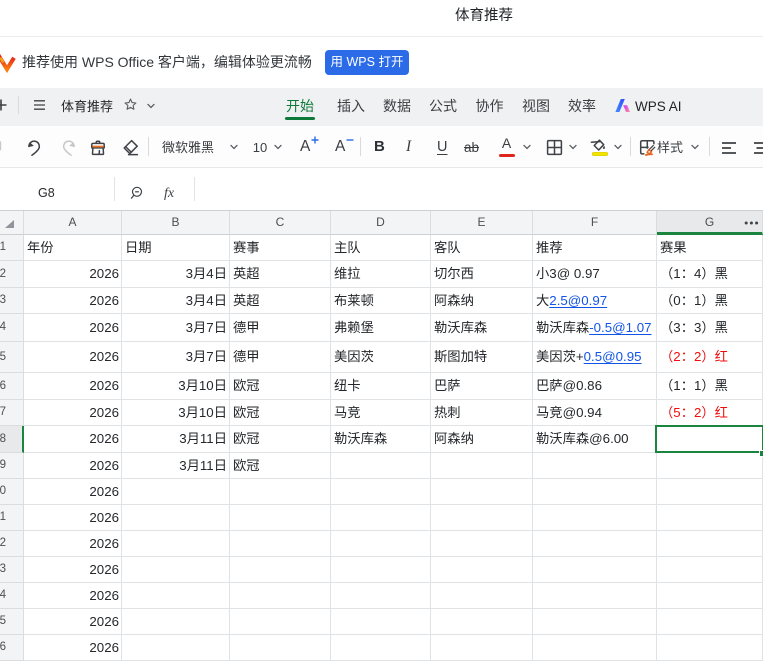 This screenshot has width=763, height=661. I want to click on cell-C15, so click(280, 622).